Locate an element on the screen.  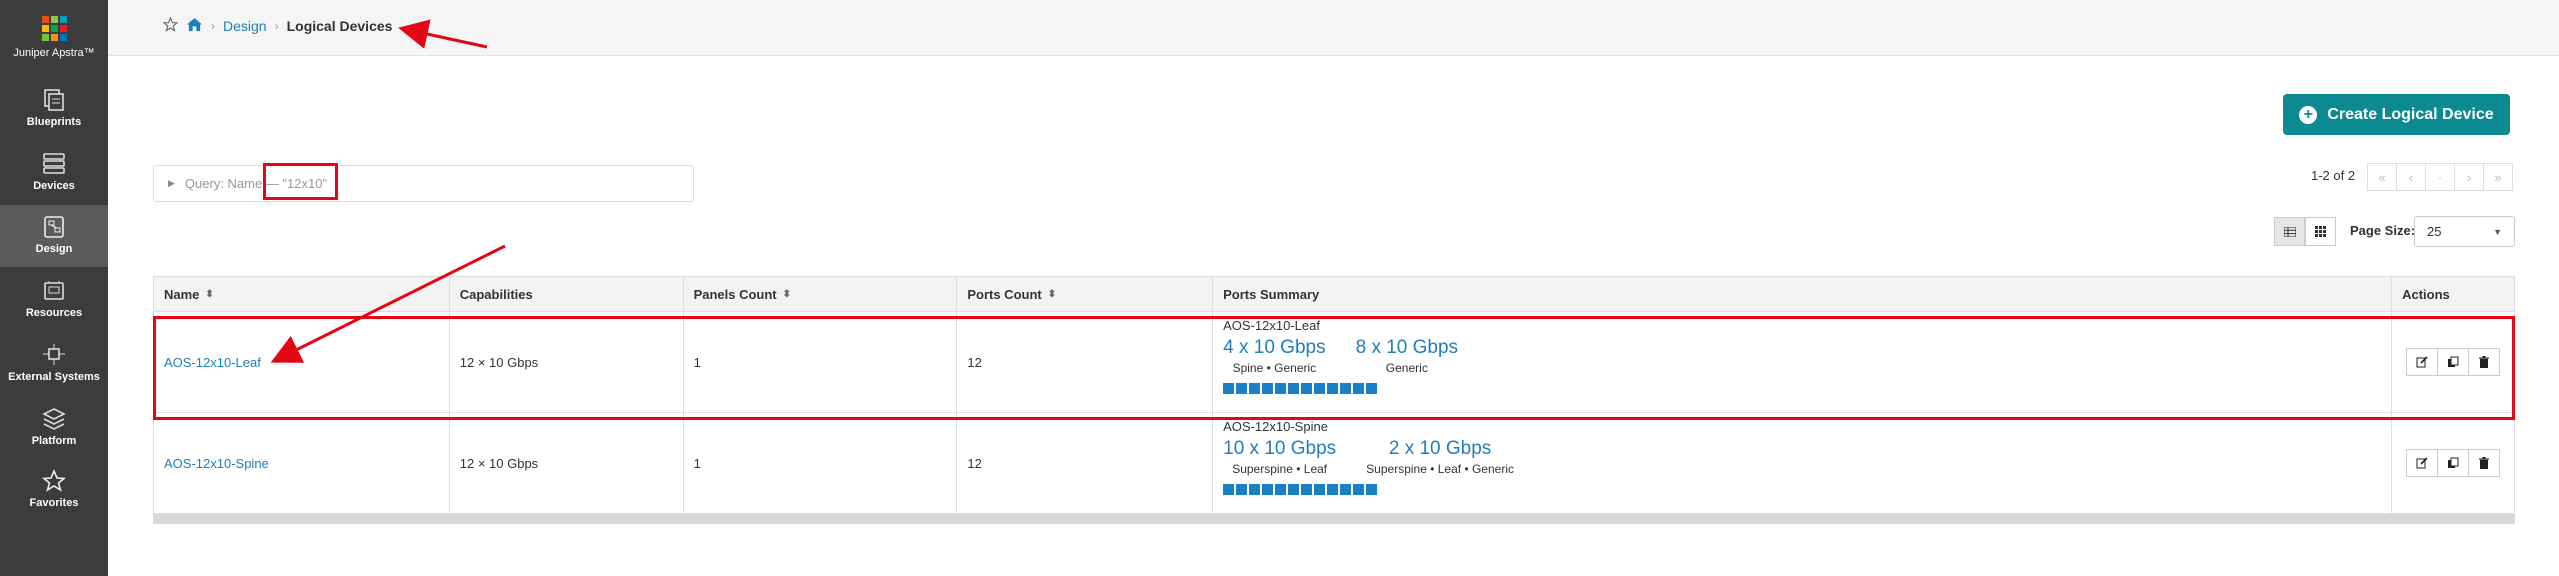
column-header-name: Name ⬍ is located at coordinates (302, 294).